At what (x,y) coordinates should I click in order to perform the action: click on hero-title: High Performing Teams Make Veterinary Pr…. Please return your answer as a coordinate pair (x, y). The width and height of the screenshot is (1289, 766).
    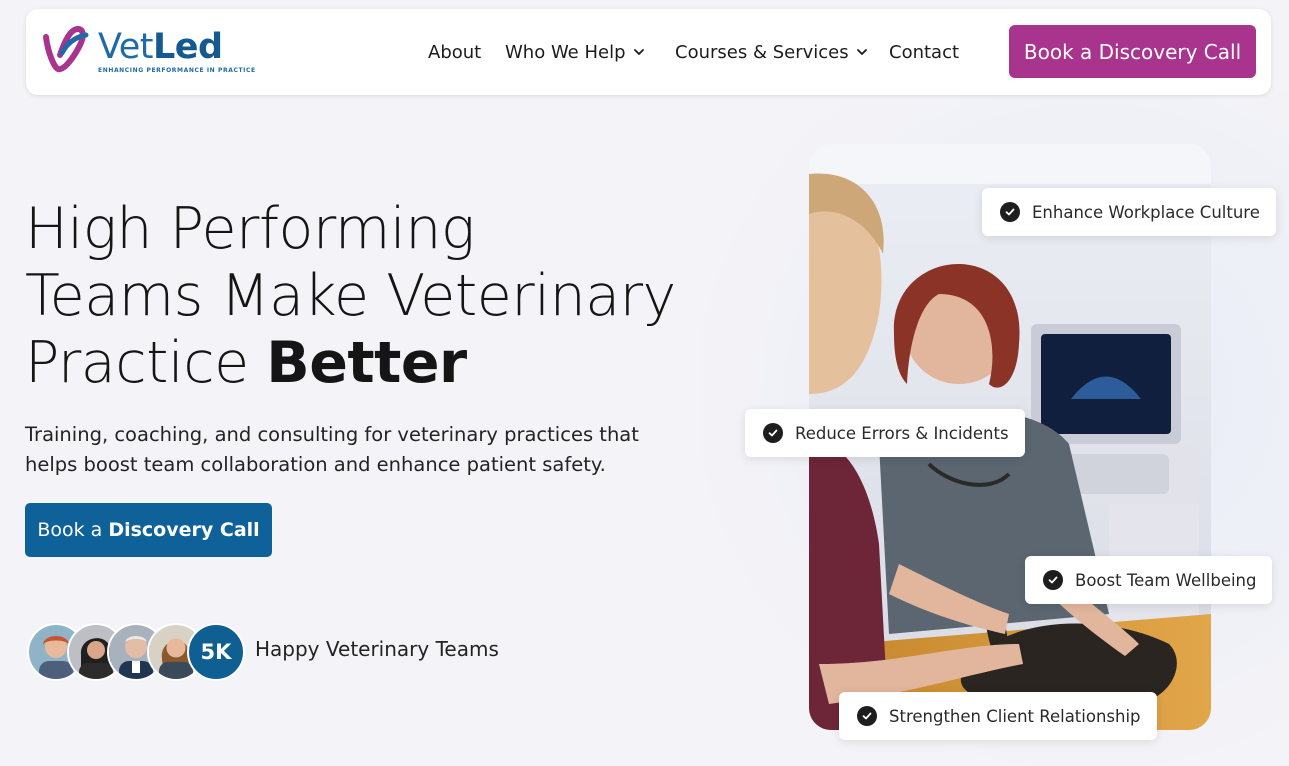
    Looking at the image, I should click on (350, 296).